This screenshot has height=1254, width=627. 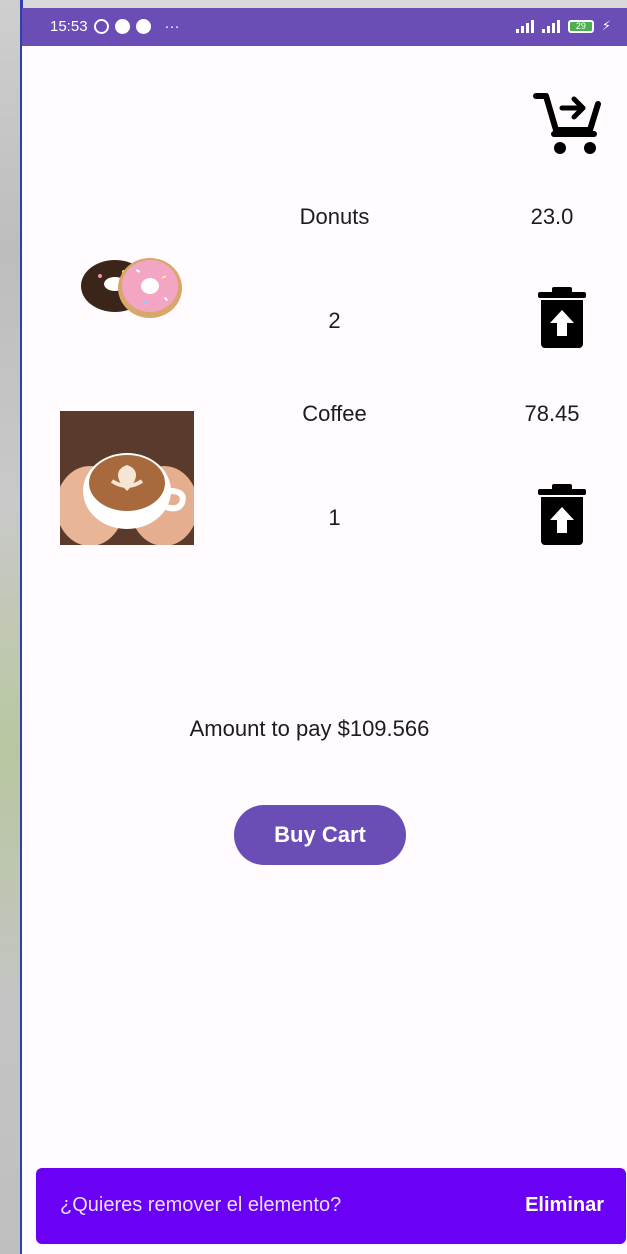 I want to click on more-notifications-icon: ···, so click(x=172, y=26).